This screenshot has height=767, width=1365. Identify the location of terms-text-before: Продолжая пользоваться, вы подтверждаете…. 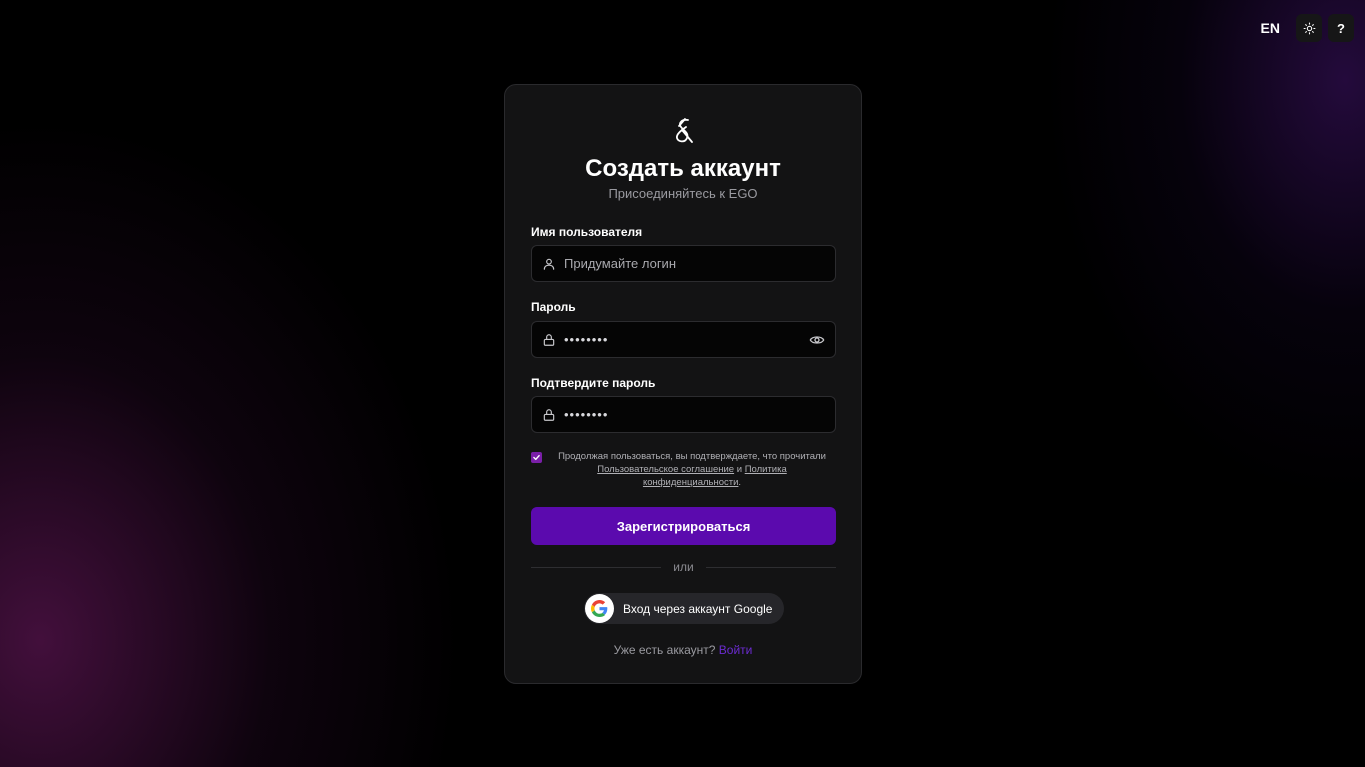
(692, 456).